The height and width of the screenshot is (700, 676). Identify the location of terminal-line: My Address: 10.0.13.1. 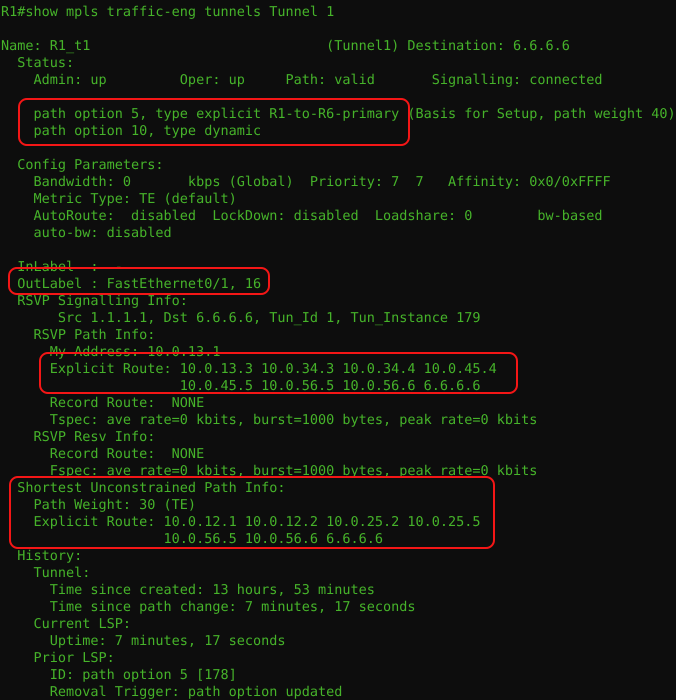
(111, 352).